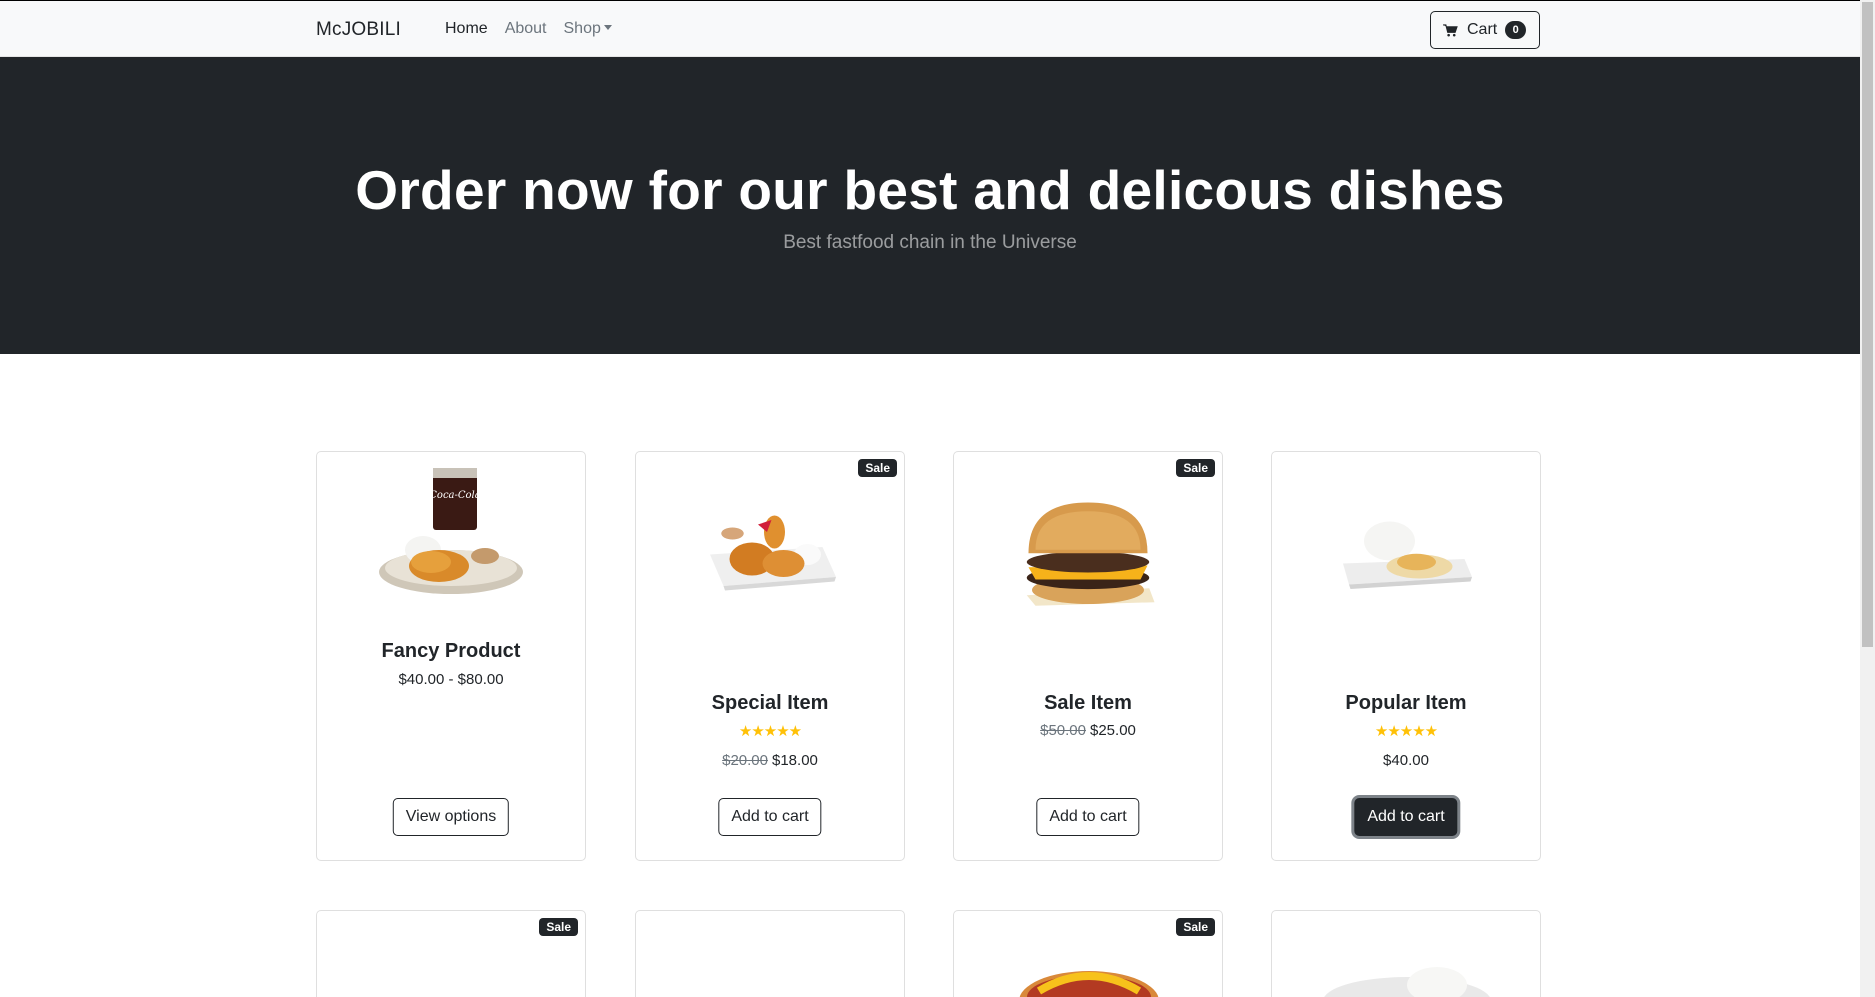 This screenshot has height=997, width=1875. What do you see at coordinates (451, 953) in the screenshot?
I see `product-card-row2-1: Sale` at bounding box center [451, 953].